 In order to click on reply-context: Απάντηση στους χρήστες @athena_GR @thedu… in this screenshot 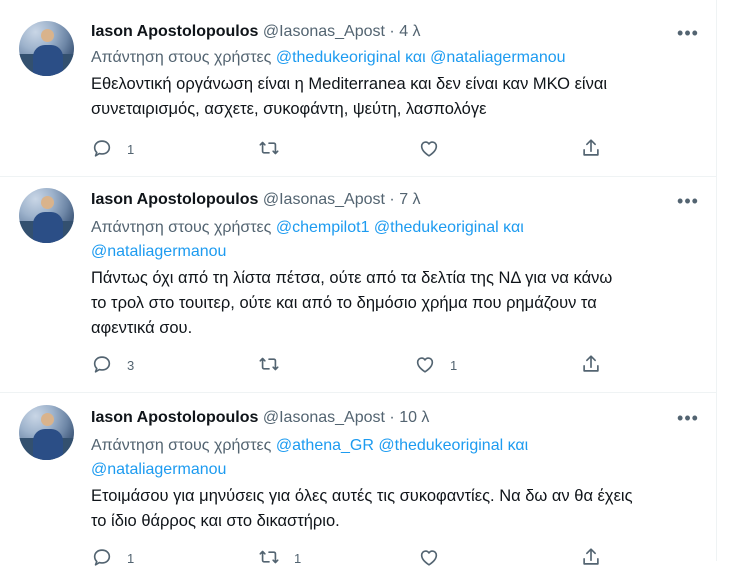, I will do `click(396, 458)`.